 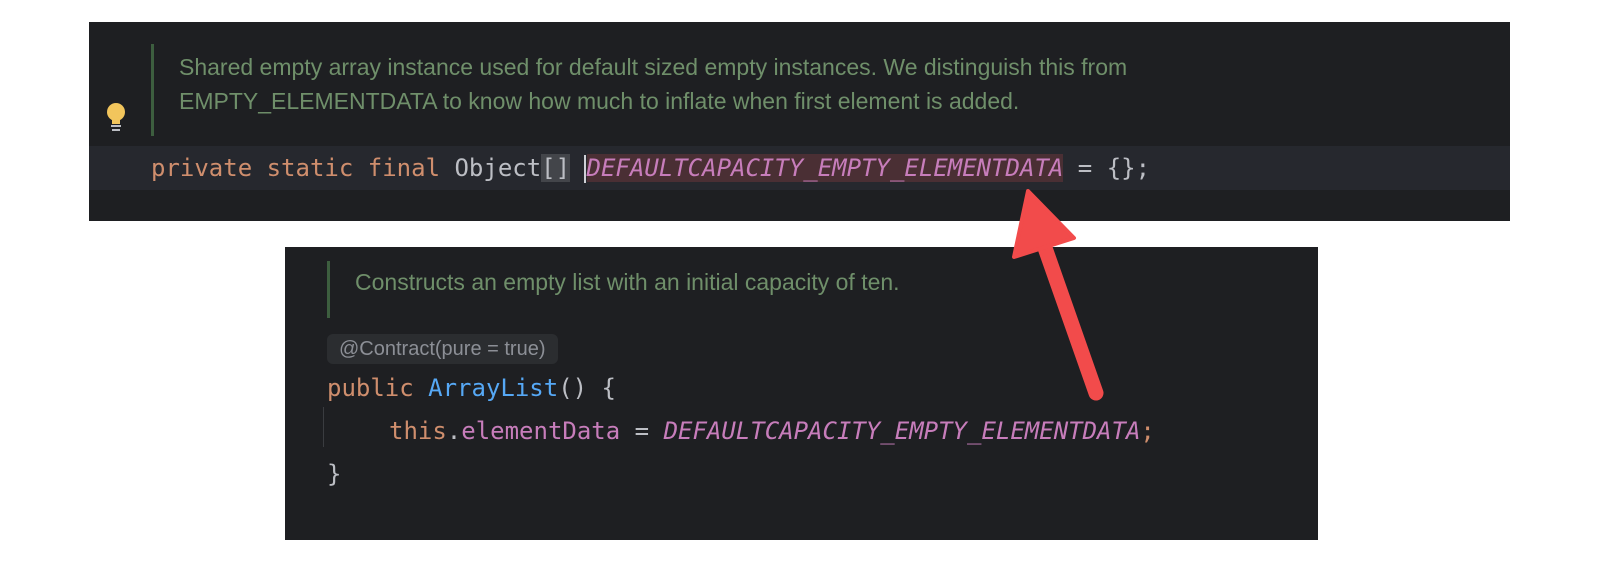 I want to click on code-line-constructor: public ArrayList() {, so click(x=471, y=388).